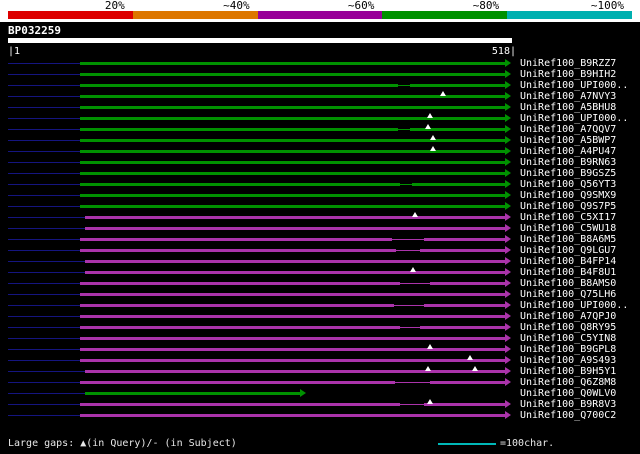  Describe the element at coordinates (568, 338) in the screenshot. I see `hit-label: UniRef100_C5YIN8` at that location.